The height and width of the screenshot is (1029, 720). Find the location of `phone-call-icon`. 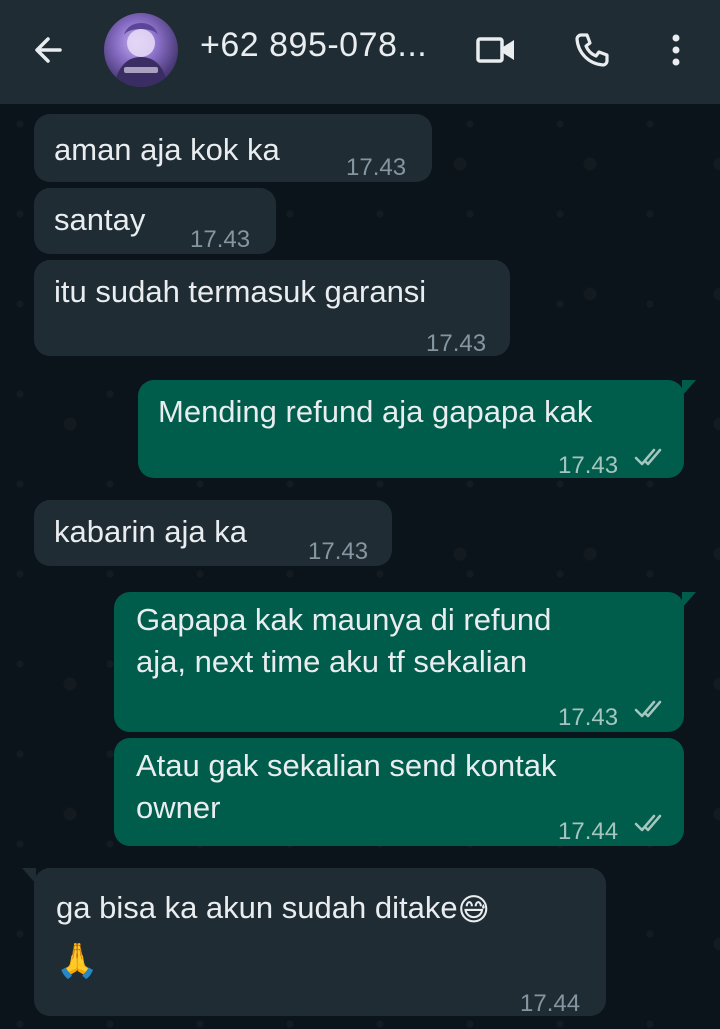

phone-call-icon is located at coordinates (592, 50).